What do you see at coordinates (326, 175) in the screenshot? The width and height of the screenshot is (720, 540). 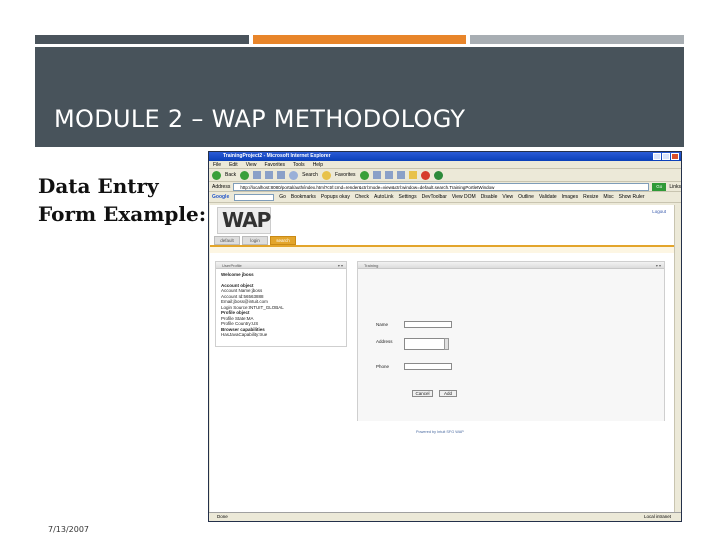 I see `favorites-icon` at bounding box center [326, 175].